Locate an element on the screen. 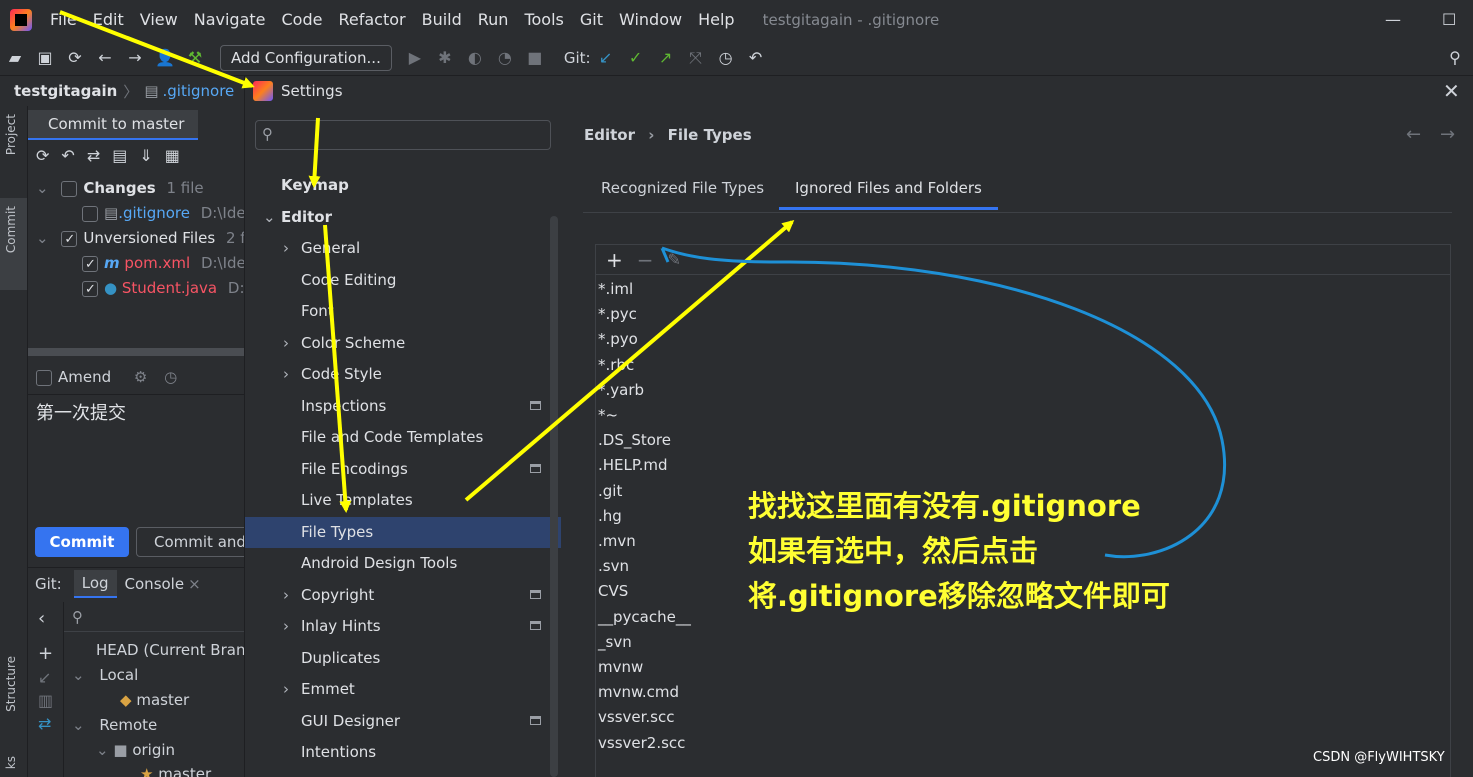  git-commit-icon: ✓ is located at coordinates (636, 57).